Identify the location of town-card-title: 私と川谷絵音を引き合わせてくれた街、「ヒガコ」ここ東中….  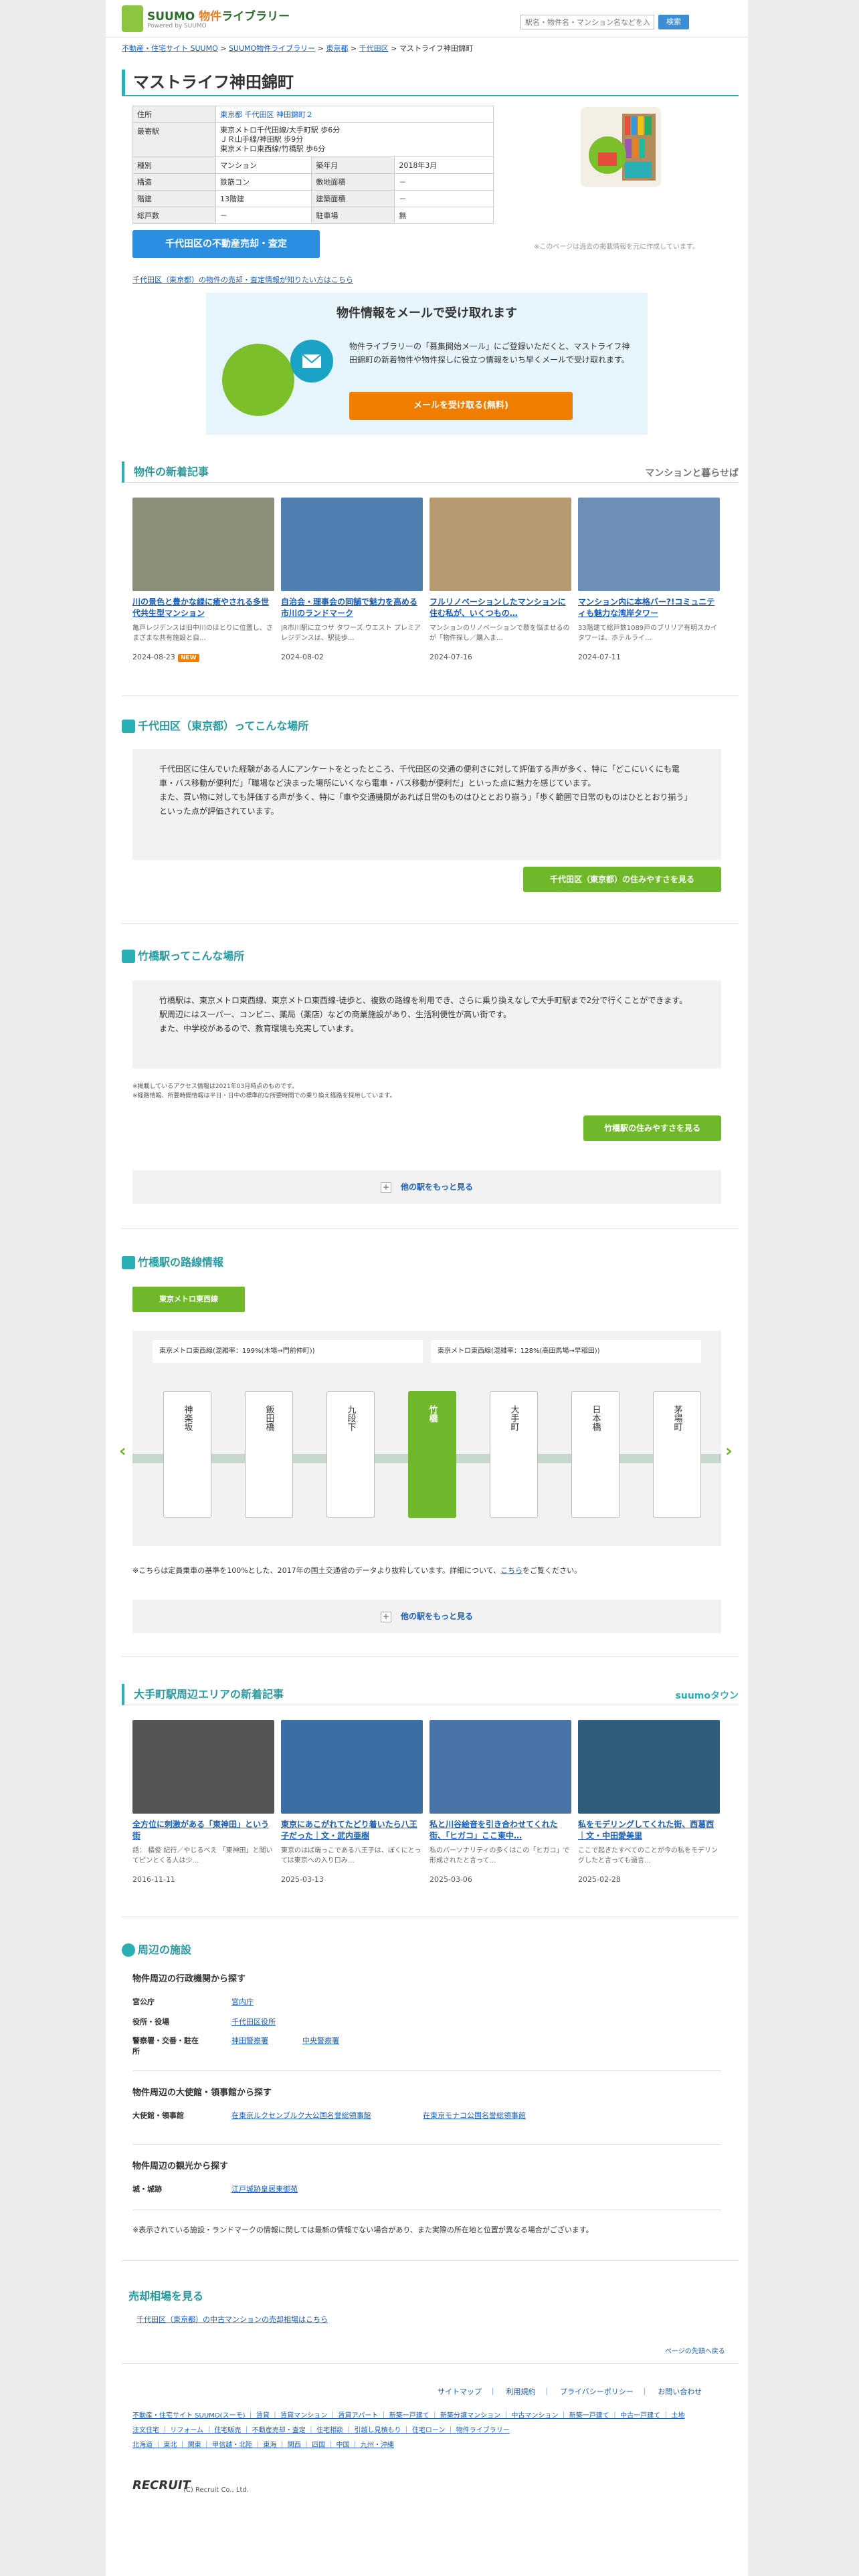
(500, 1831).